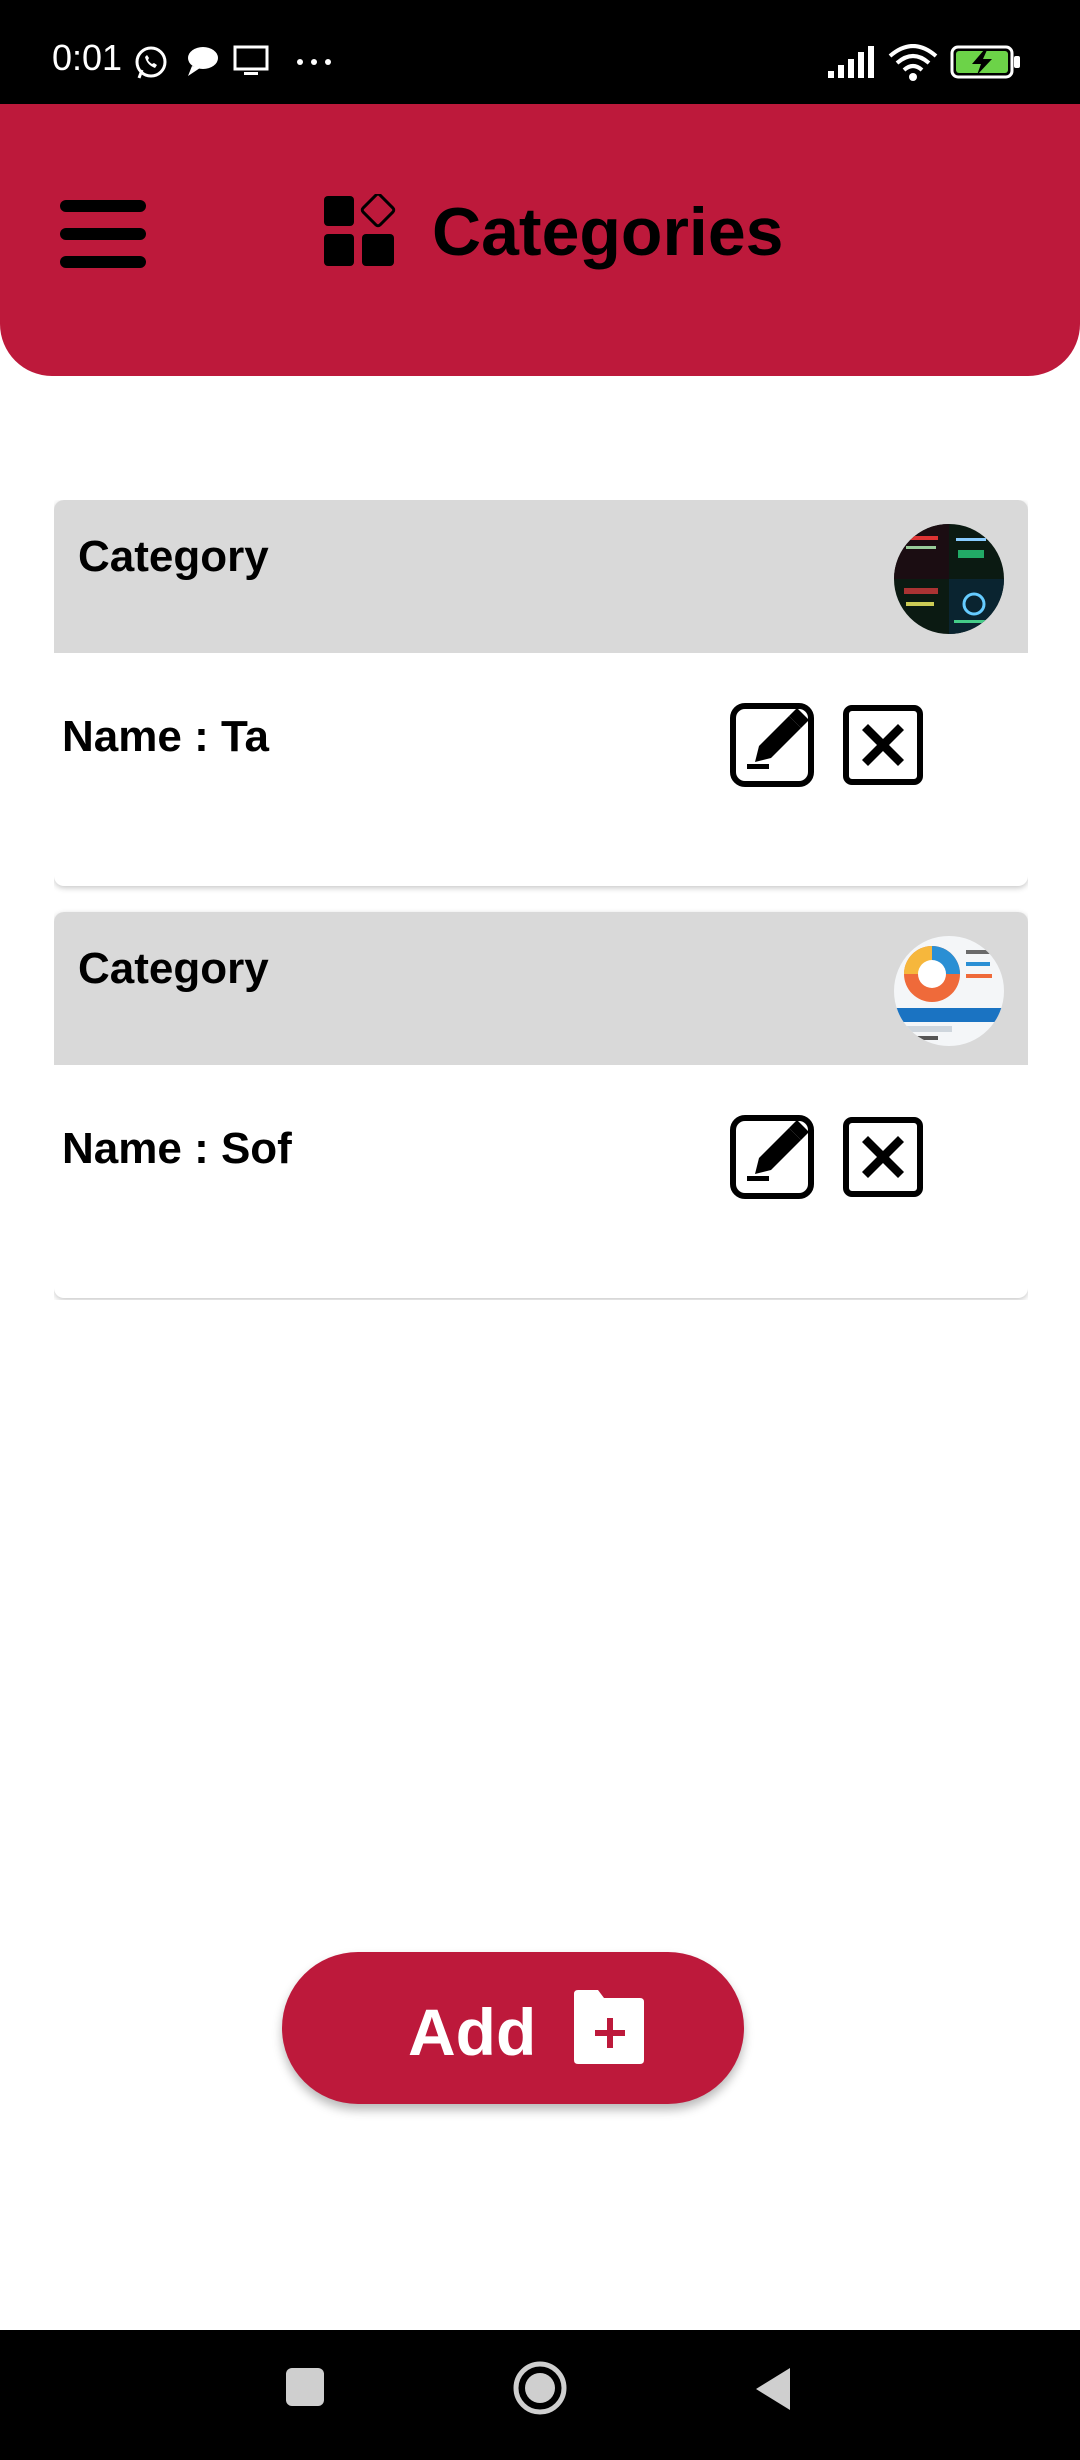  I want to click on home-circle-icon, so click(540, 2388).